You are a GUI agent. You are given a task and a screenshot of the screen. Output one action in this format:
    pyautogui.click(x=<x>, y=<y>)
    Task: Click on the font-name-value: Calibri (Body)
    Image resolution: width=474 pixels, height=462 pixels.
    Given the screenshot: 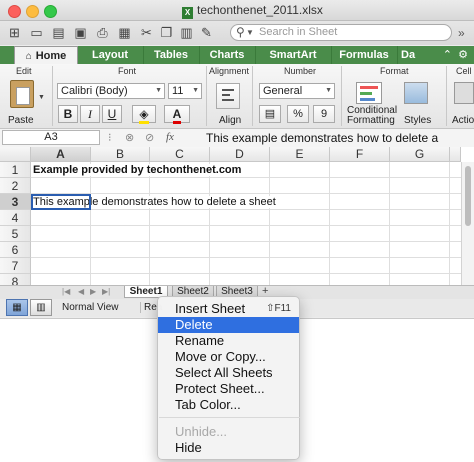 What is the action you would take?
    pyautogui.click(x=94, y=91)
    